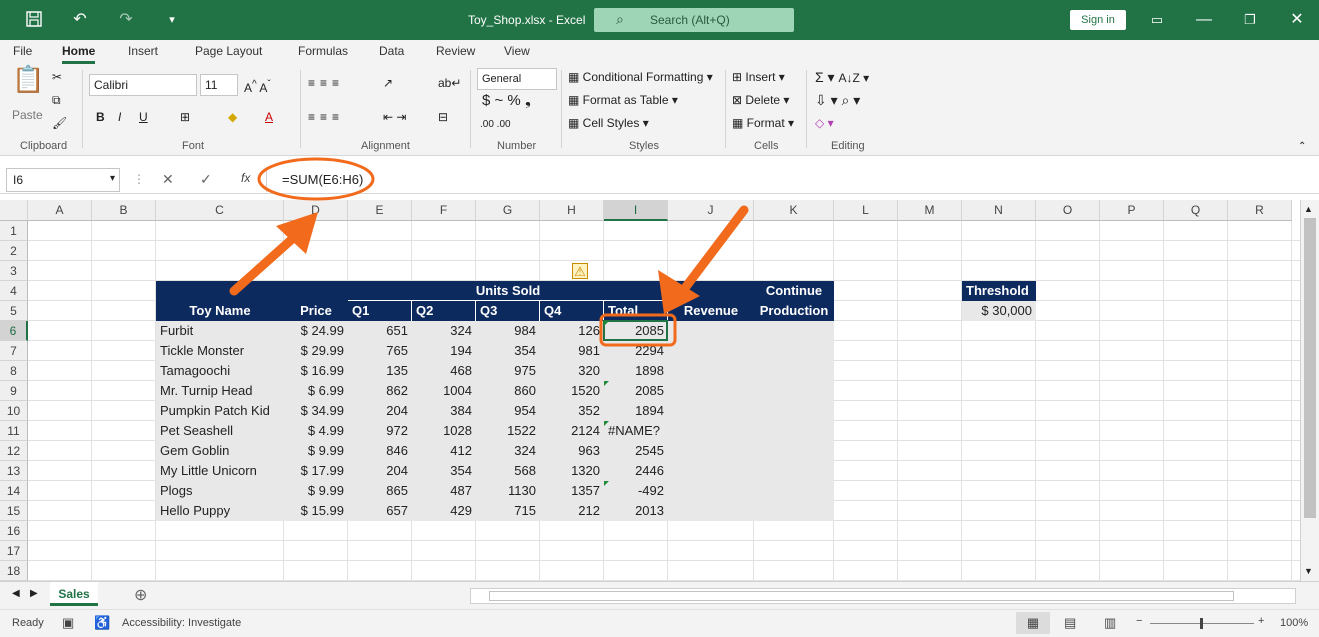  Describe the element at coordinates (636, 431) in the screenshot. I see `total-cell: #NAME?` at that location.